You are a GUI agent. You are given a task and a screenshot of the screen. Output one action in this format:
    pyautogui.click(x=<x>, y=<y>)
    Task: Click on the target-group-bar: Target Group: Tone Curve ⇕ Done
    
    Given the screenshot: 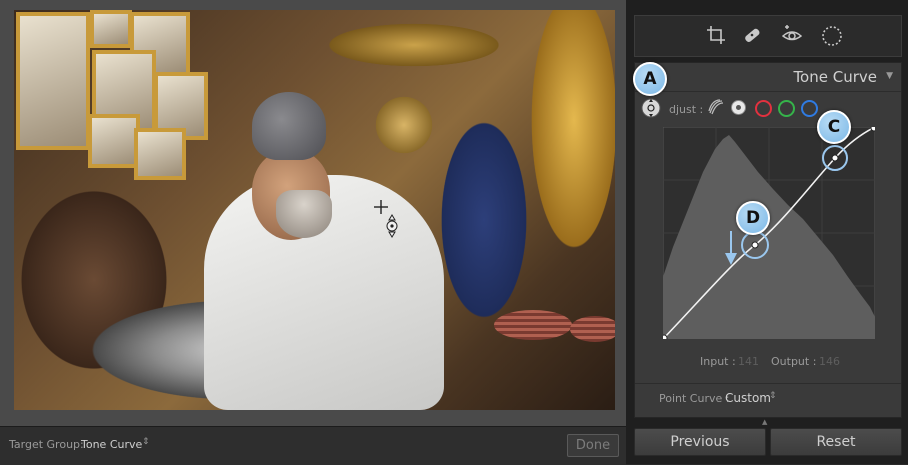 What is the action you would take?
    pyautogui.click(x=313, y=445)
    